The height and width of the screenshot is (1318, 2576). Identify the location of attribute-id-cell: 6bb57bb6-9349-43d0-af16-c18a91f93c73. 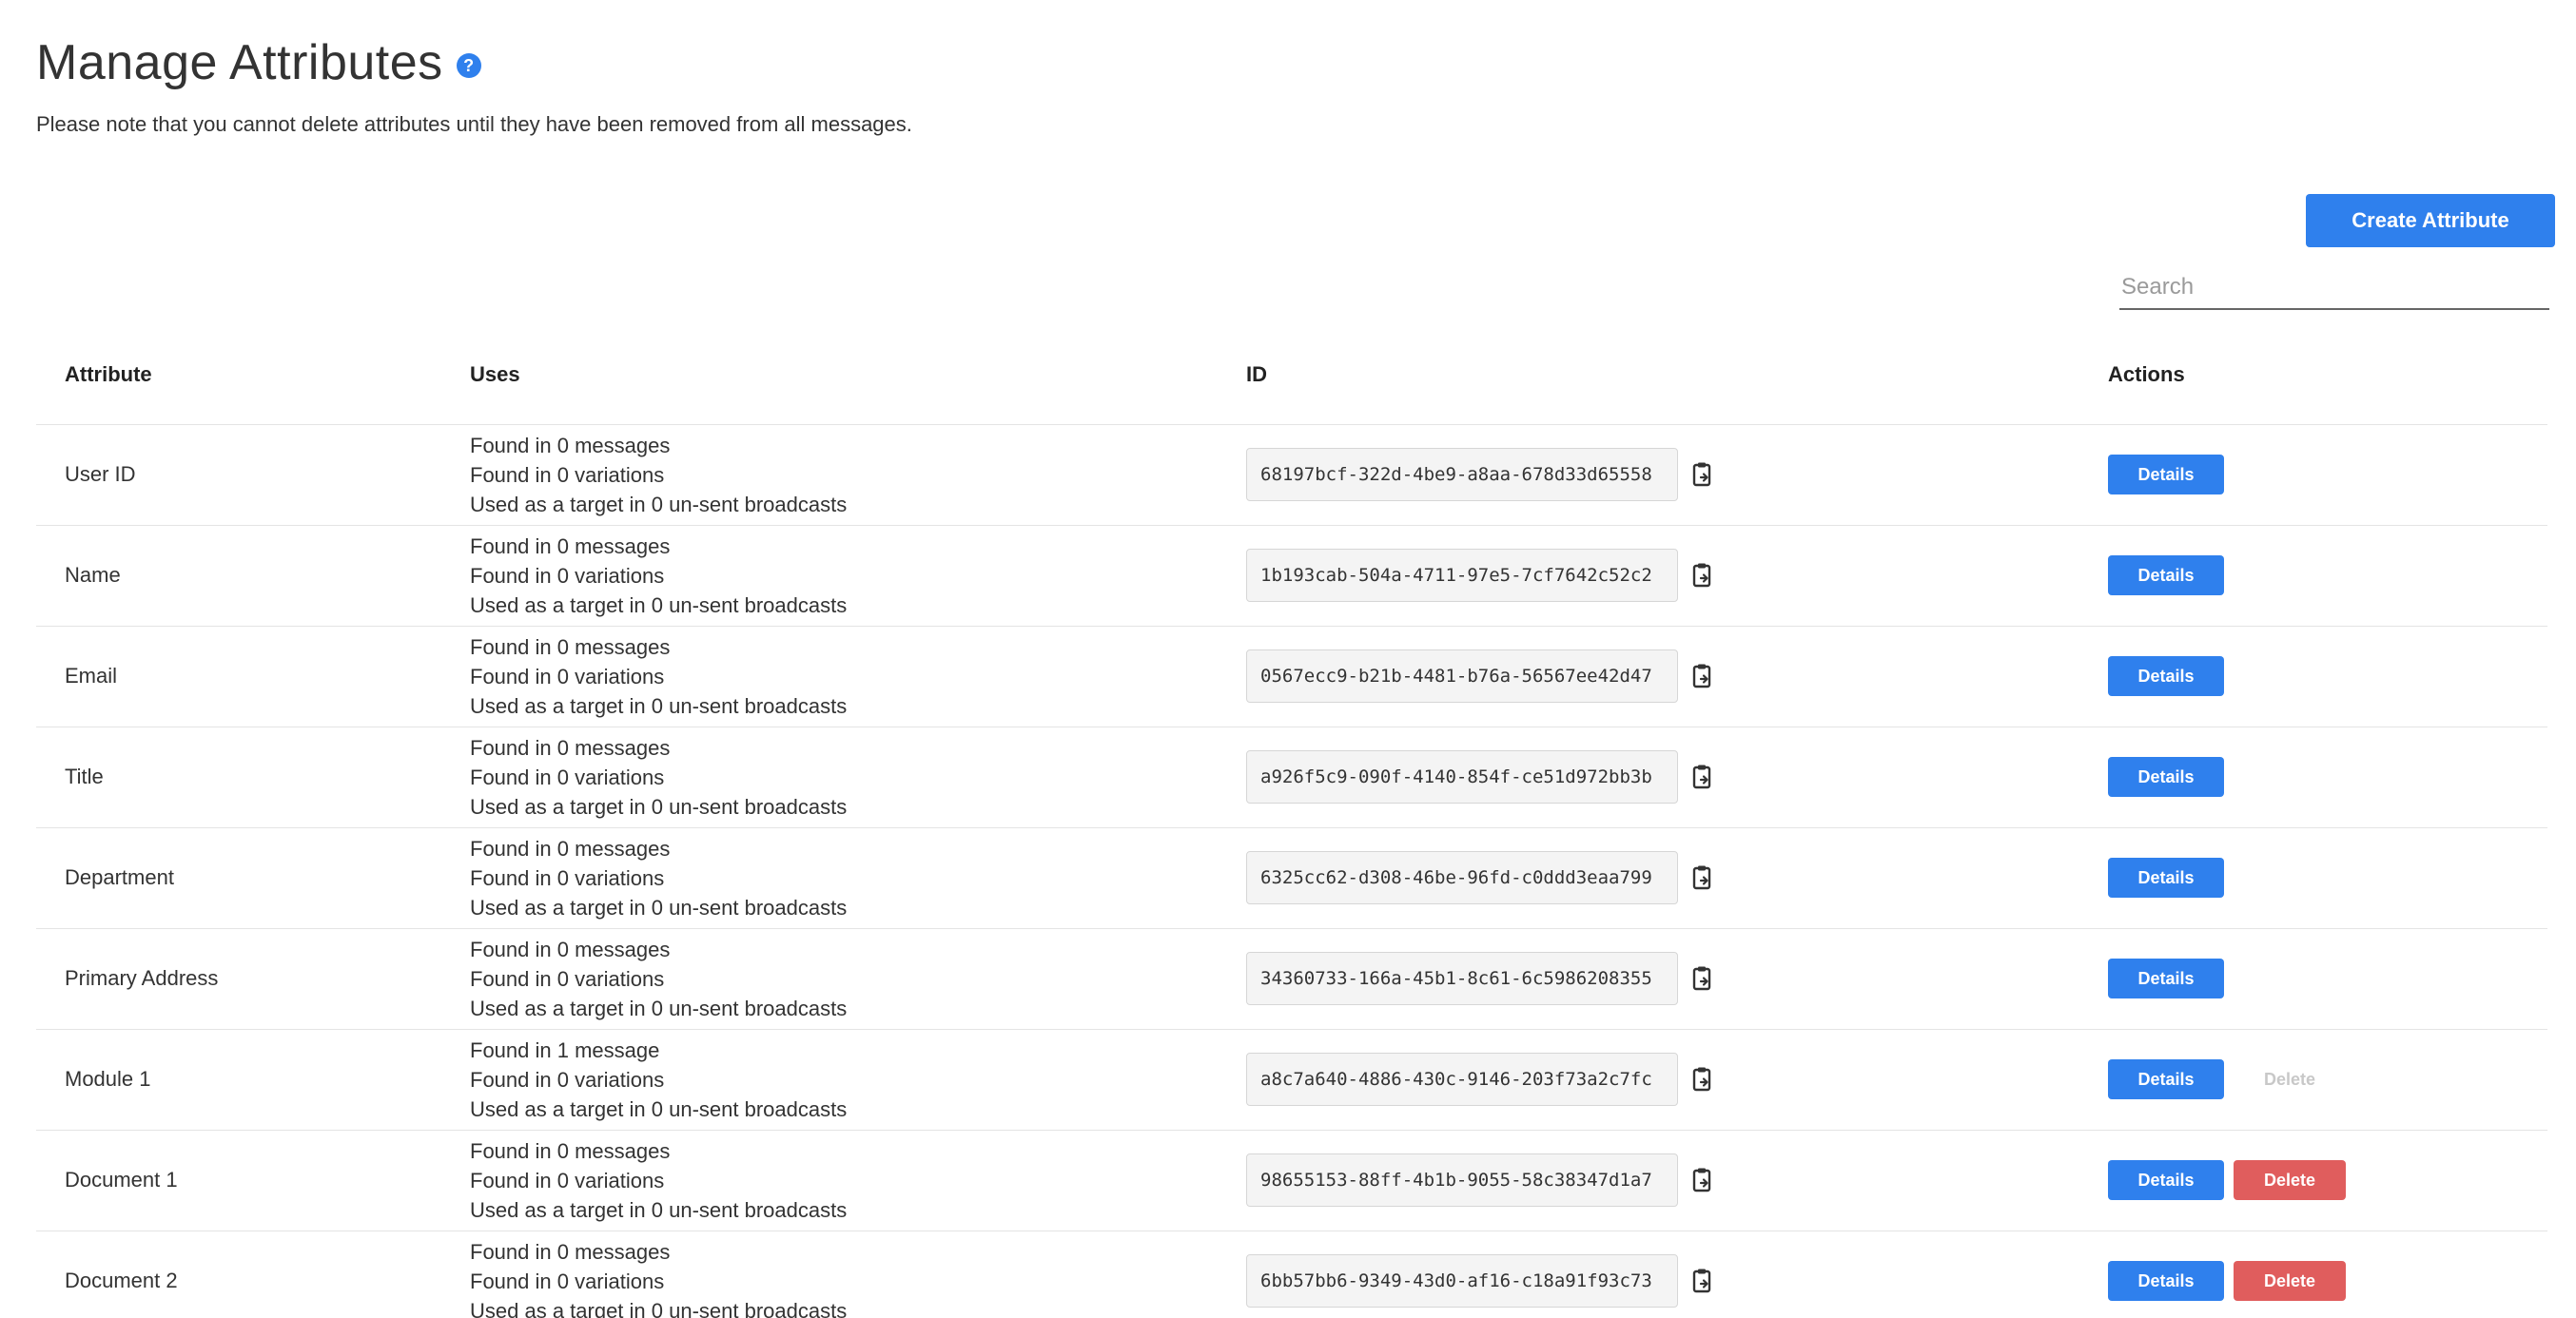
(1649, 1274).